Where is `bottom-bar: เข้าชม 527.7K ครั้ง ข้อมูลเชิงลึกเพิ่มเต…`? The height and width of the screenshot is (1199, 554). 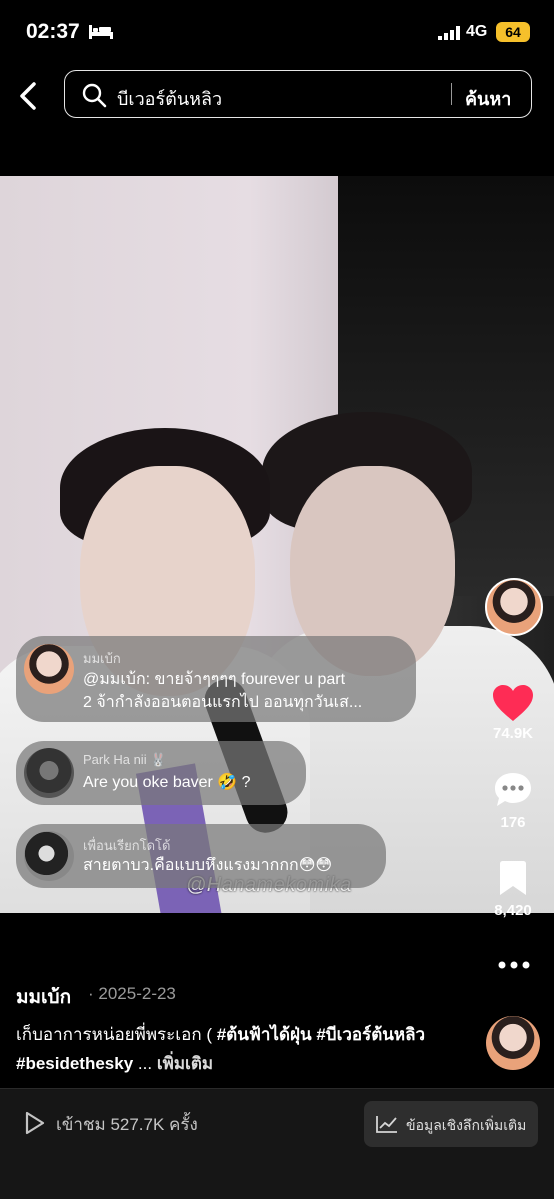
bottom-bar: เข้าชม 527.7K ครั้ง ข้อมูลเชิงลึกเพิ่มเต… is located at coordinates (277, 1143).